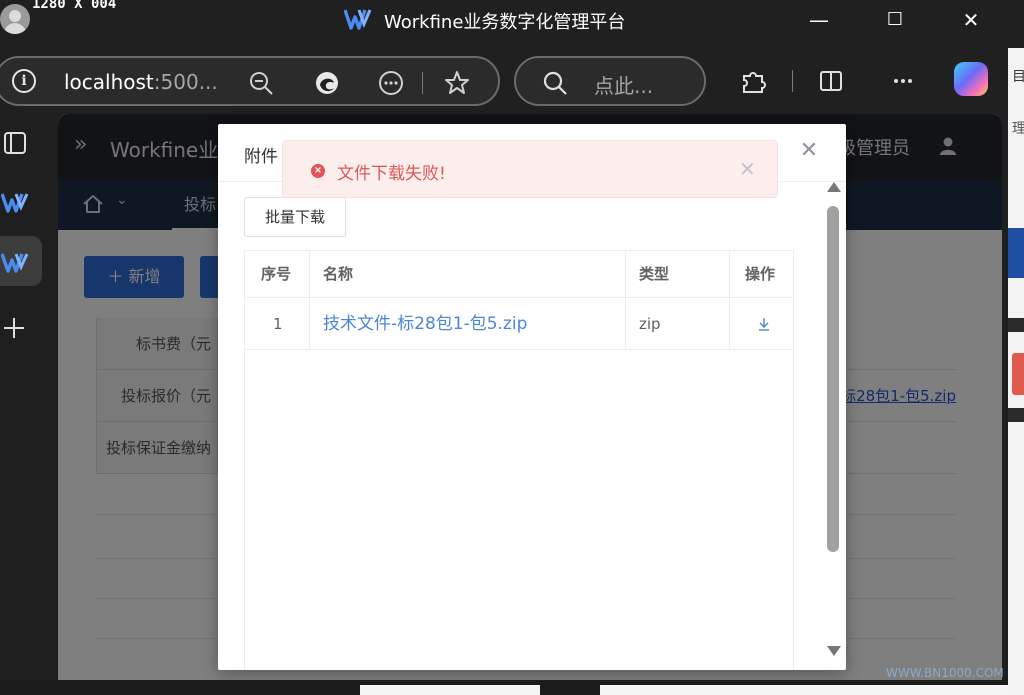 The image size is (1024, 695). What do you see at coordinates (425, 324) in the screenshot?
I see `file-name-link: 技术文件-标28包1-包5.zip` at bounding box center [425, 324].